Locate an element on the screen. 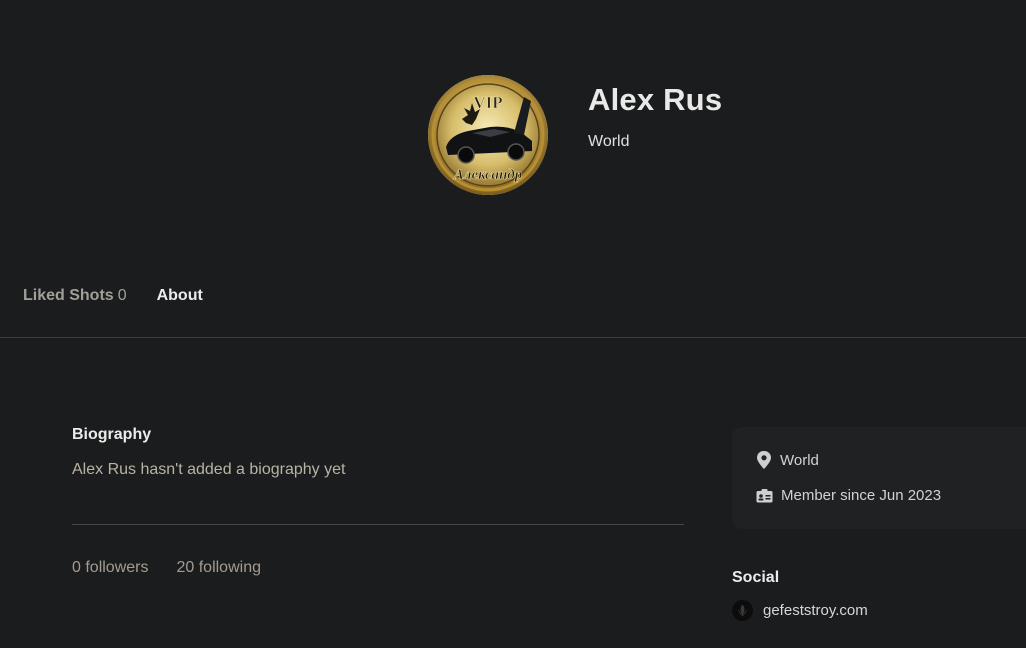 This screenshot has width=1026, height=648. followers-link: 0 followers is located at coordinates (110, 568).